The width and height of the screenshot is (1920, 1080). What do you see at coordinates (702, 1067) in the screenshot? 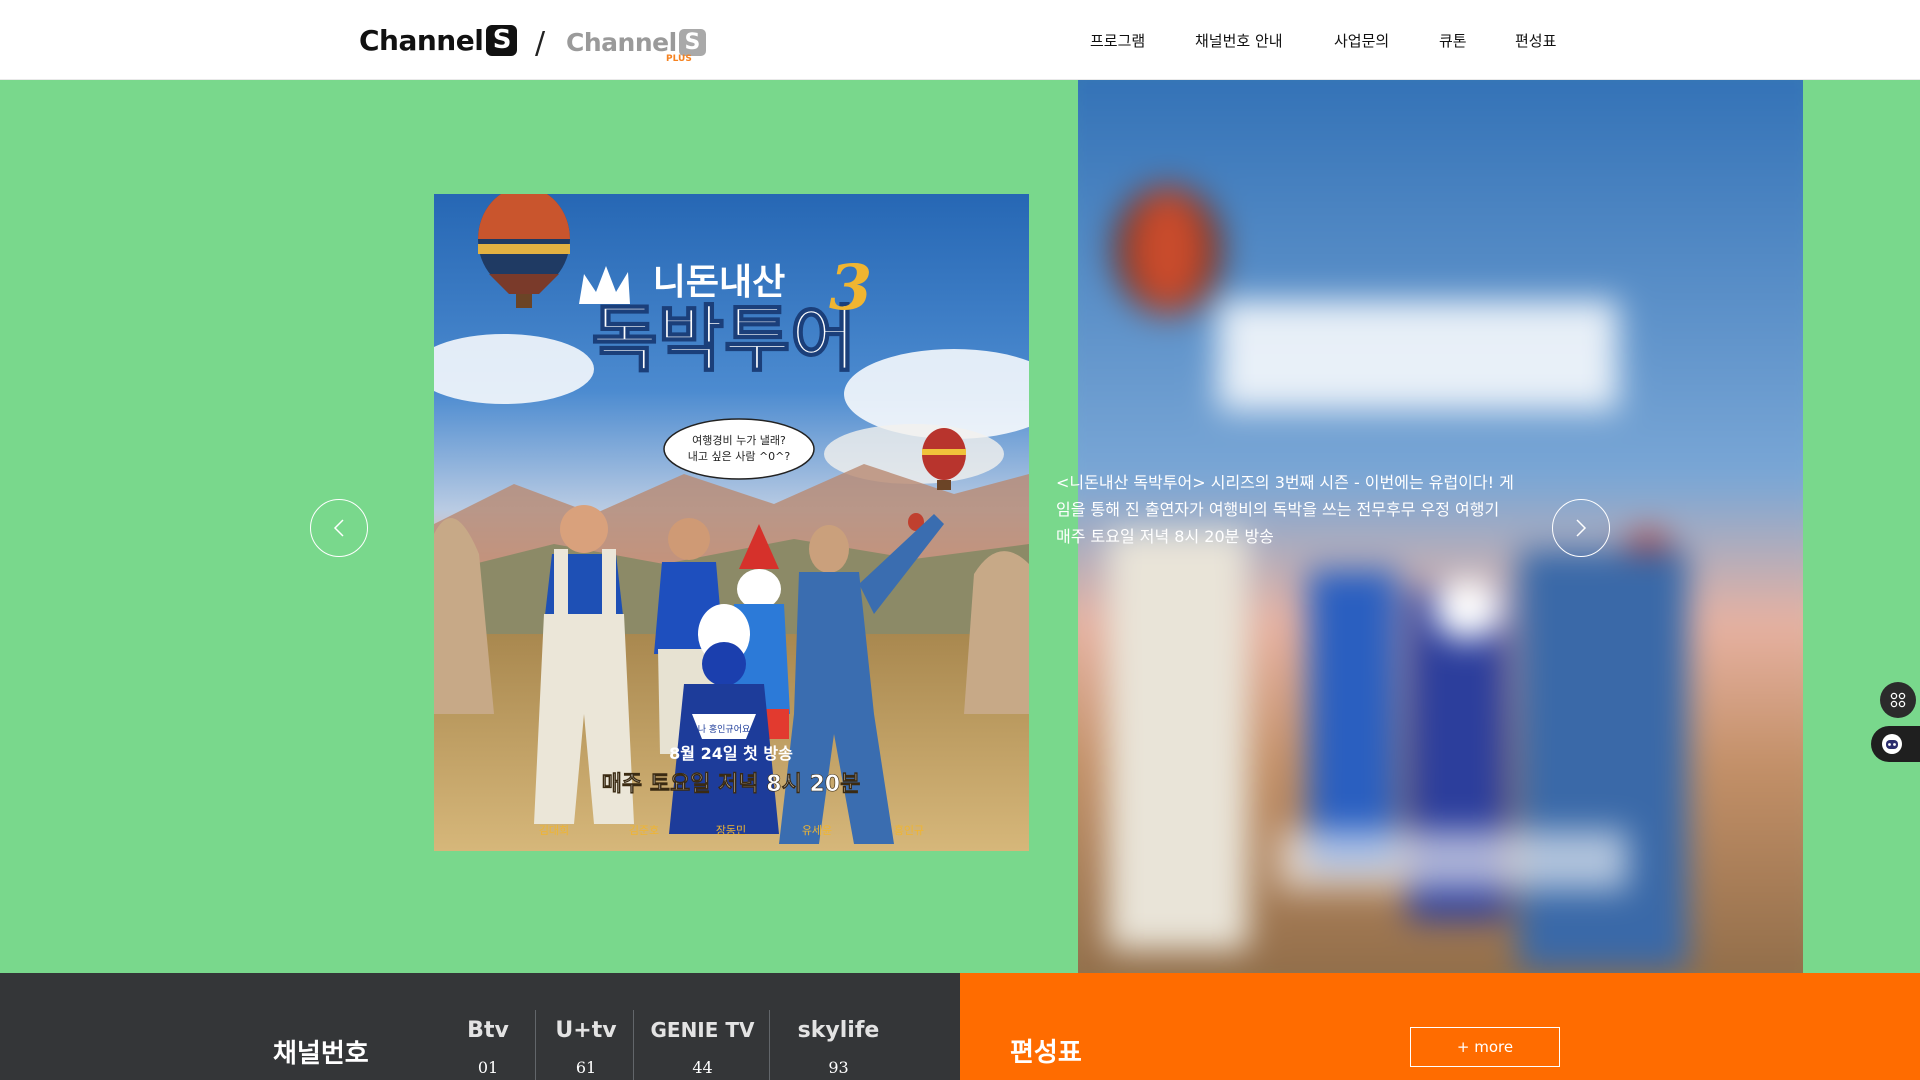
I see `provider-genietv-number: 44` at bounding box center [702, 1067].